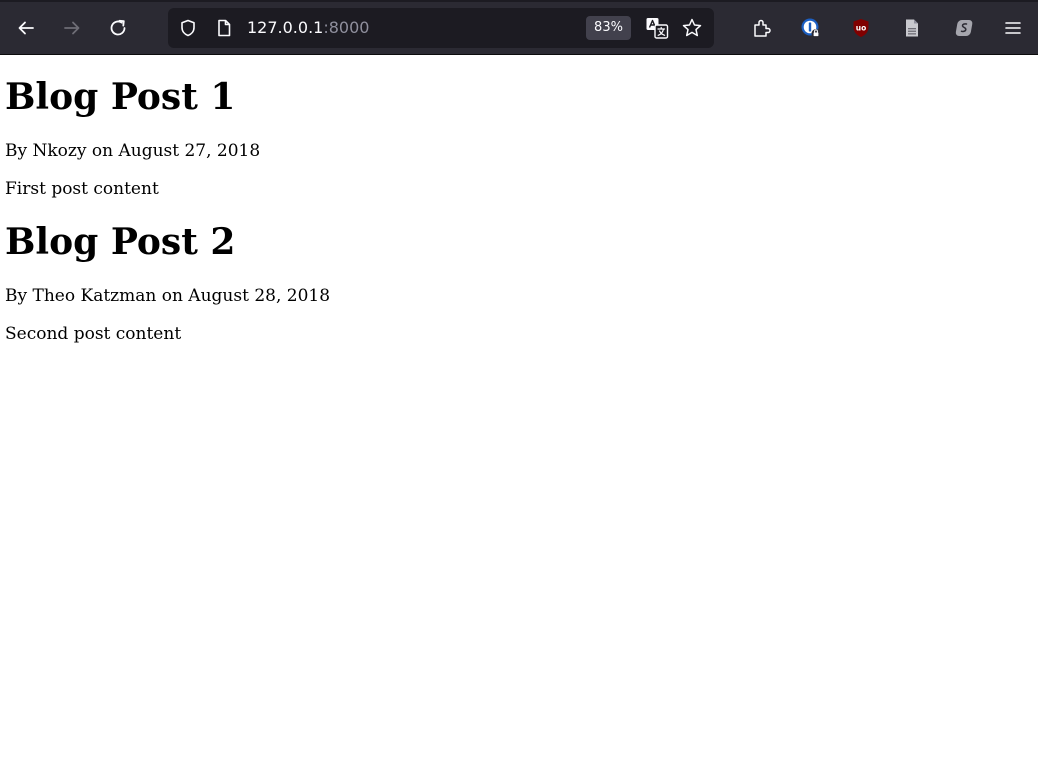 This screenshot has height=771, width=1038. What do you see at coordinates (120, 97) in the screenshot?
I see `post-title: Blog Post 1` at bounding box center [120, 97].